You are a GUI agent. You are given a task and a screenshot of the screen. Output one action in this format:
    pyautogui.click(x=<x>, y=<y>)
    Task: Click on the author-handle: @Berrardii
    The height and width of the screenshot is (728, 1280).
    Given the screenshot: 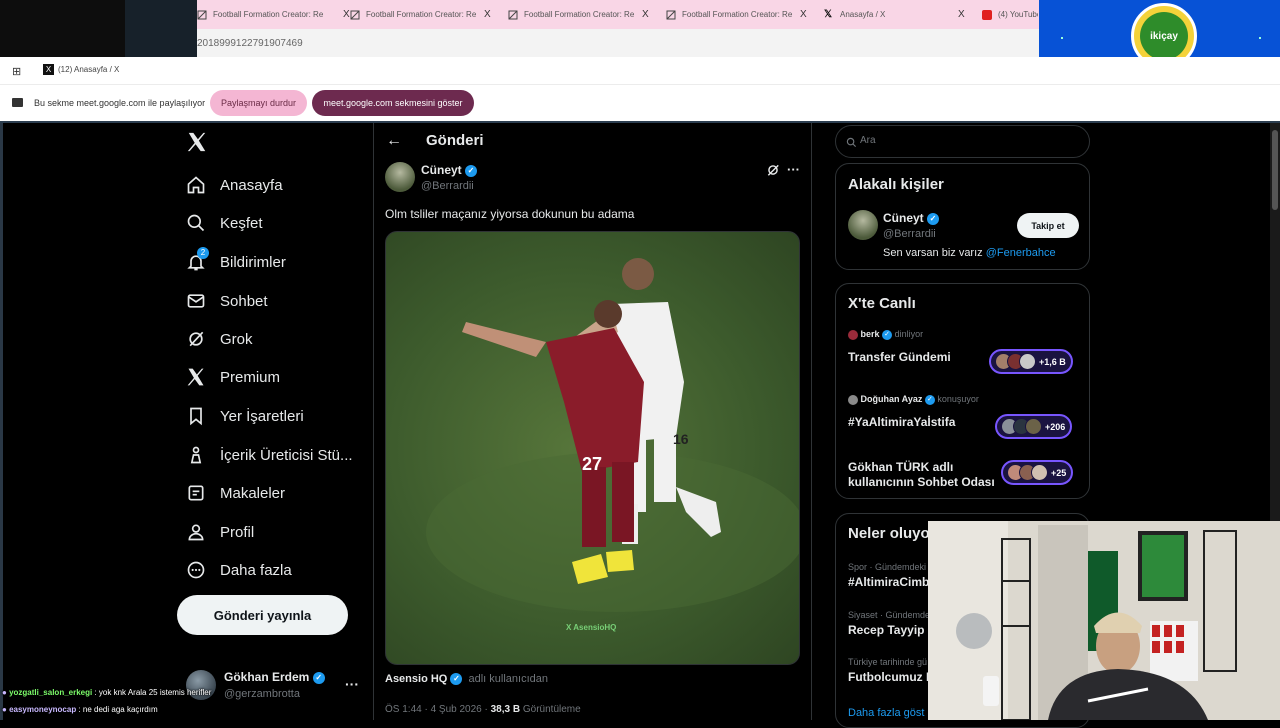 What is the action you would take?
    pyautogui.click(x=447, y=186)
    